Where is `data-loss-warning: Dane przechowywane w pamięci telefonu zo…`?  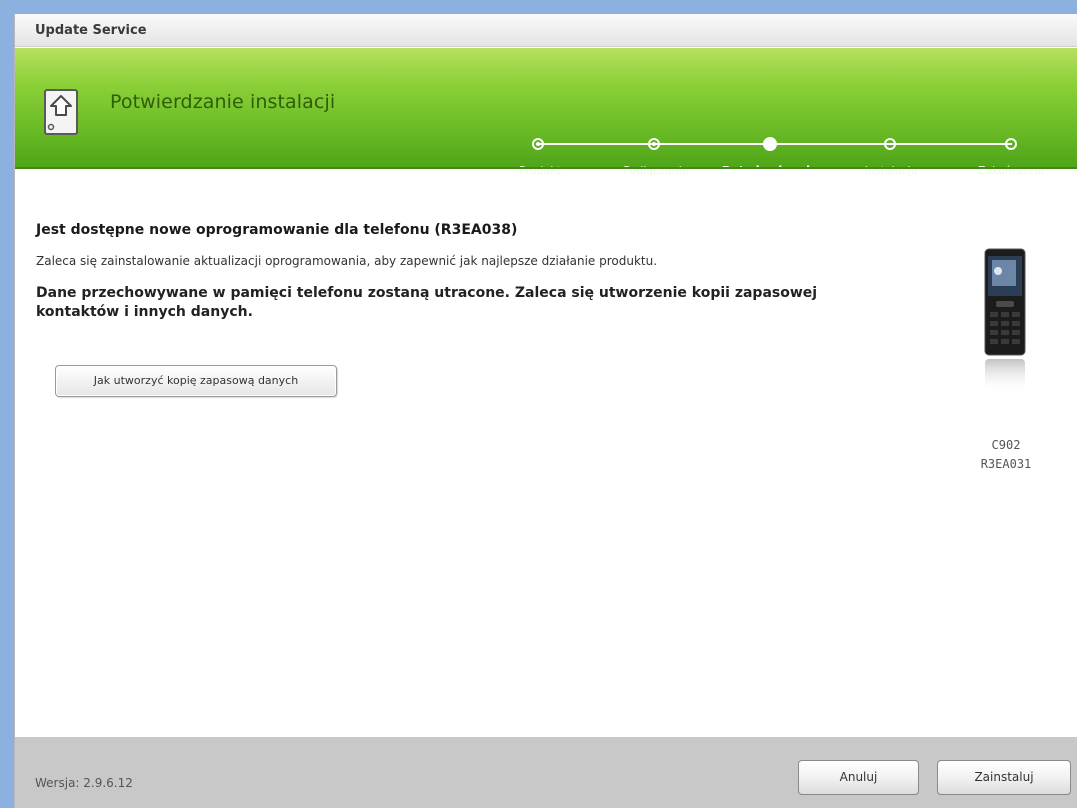
data-loss-warning: Dane przechowywane w pamięci telefonu zo… is located at coordinates (427, 302).